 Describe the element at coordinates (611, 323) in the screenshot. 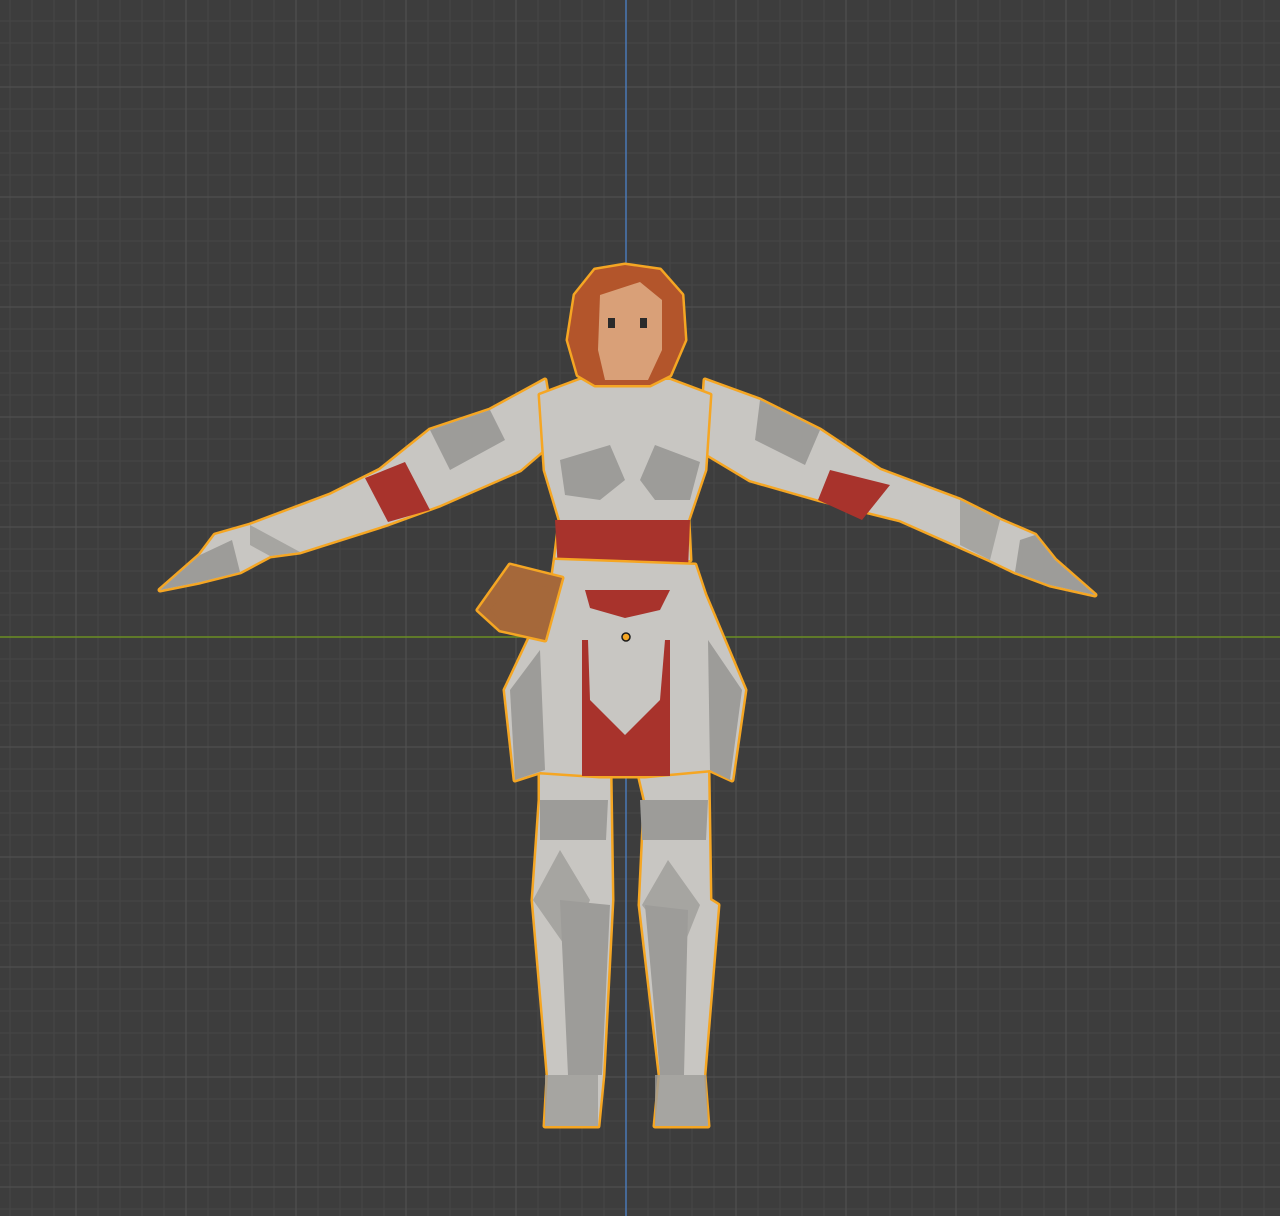

I see `left-eye` at that location.